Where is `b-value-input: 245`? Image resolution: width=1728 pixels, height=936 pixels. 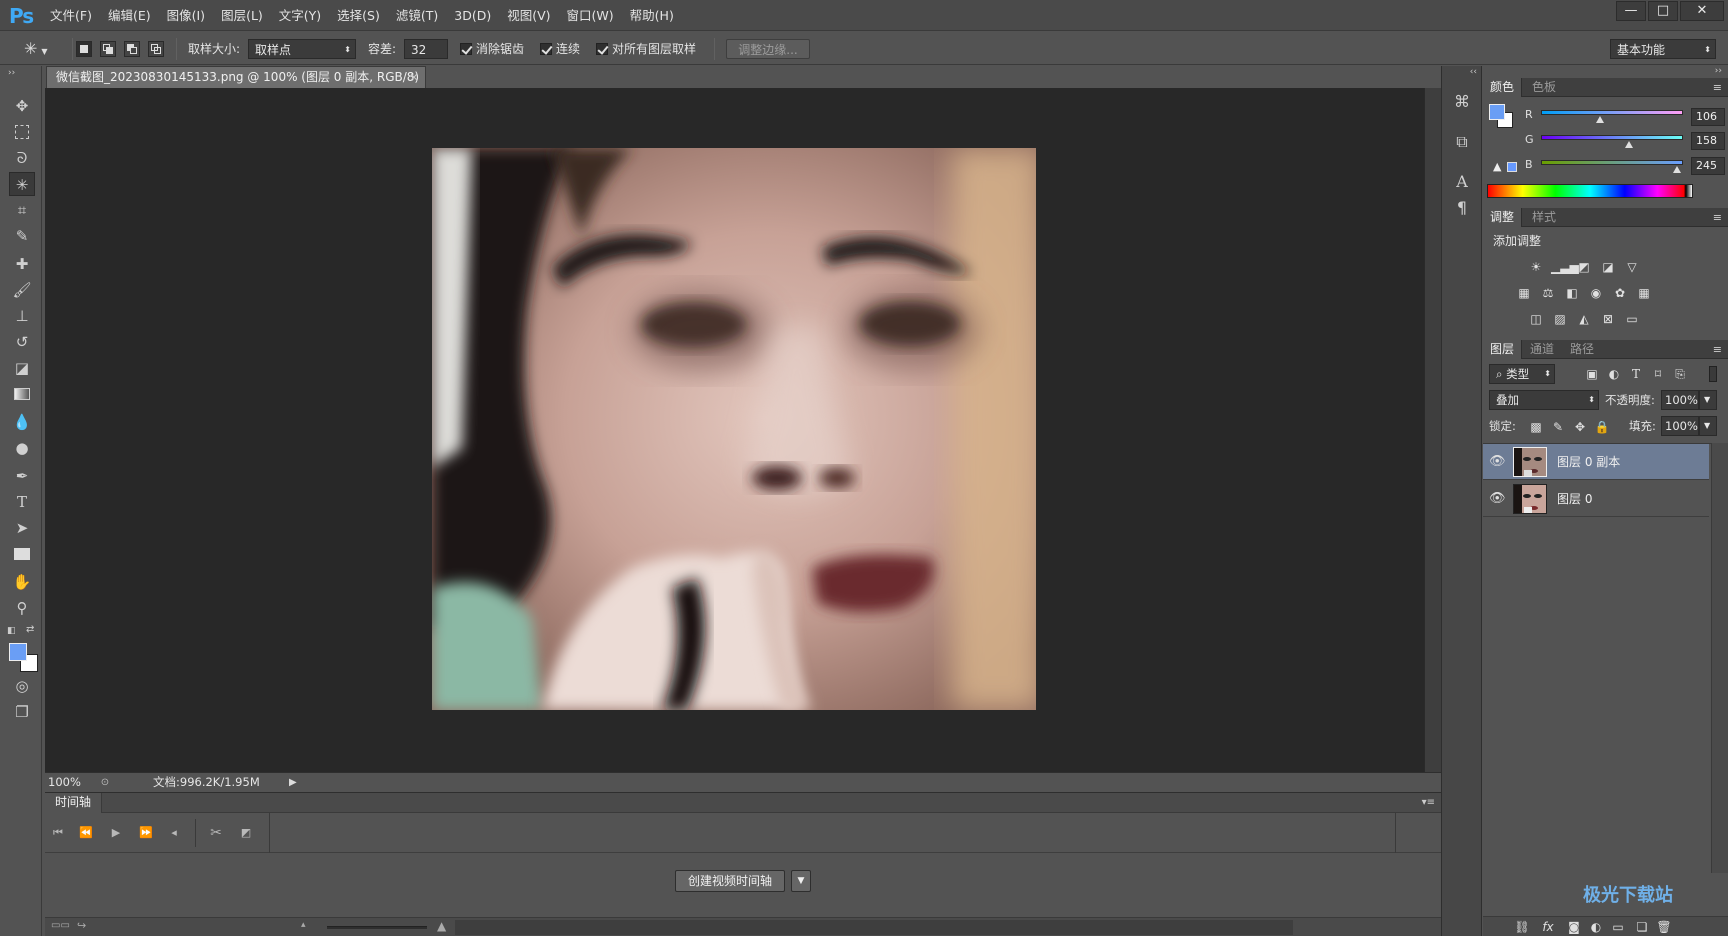
b-value-input: 245 is located at coordinates (1708, 166).